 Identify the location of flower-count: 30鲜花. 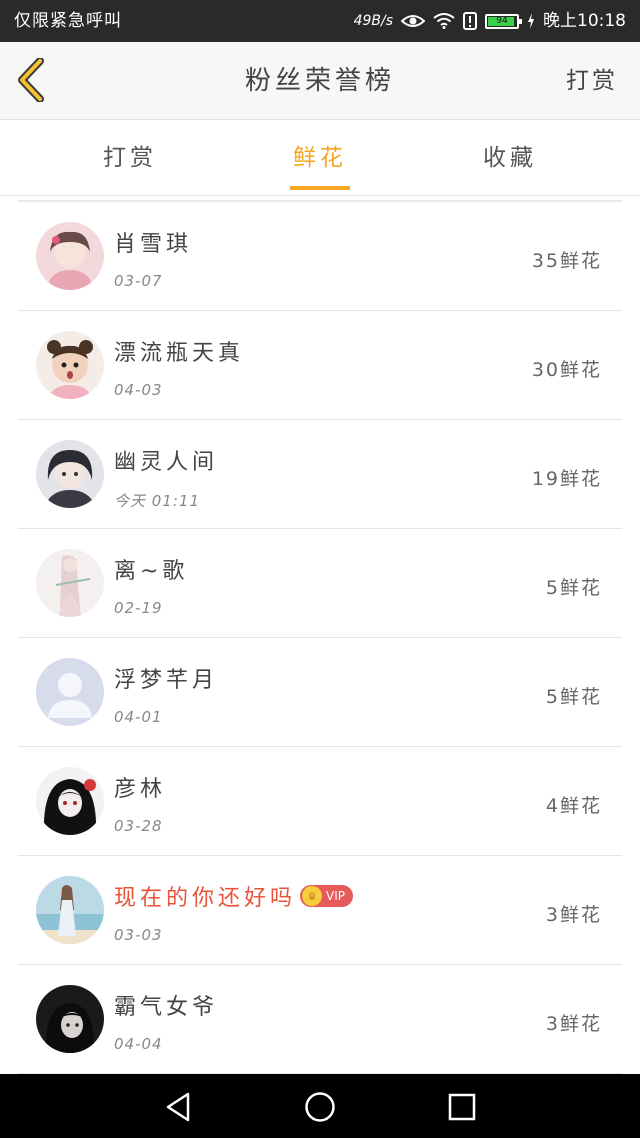
(566, 370).